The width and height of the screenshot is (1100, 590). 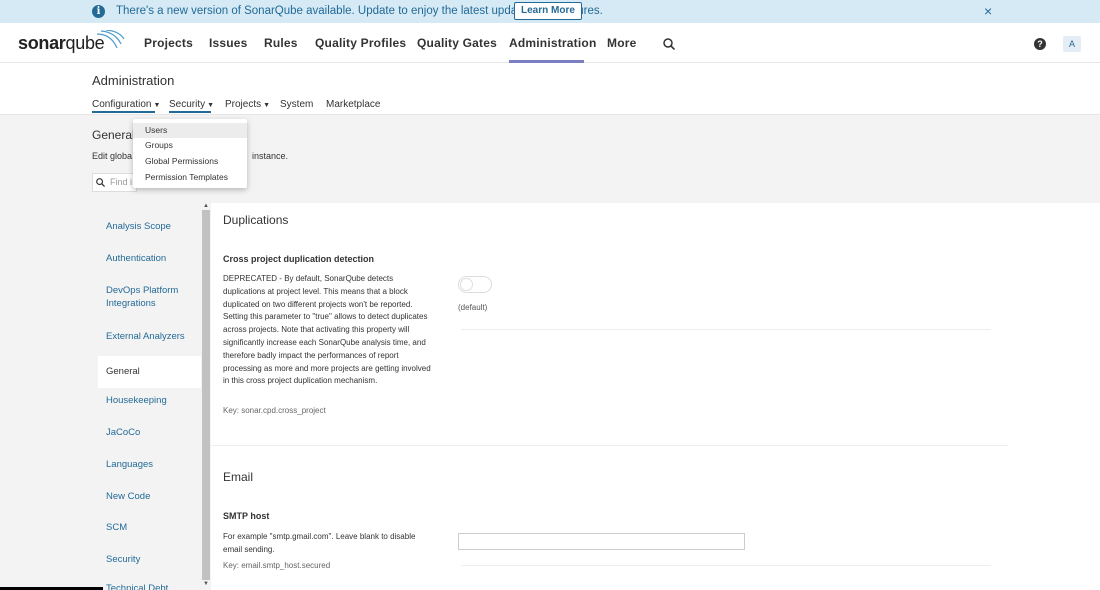 I want to click on menu-item-groups: Groups, so click(x=190, y=145).